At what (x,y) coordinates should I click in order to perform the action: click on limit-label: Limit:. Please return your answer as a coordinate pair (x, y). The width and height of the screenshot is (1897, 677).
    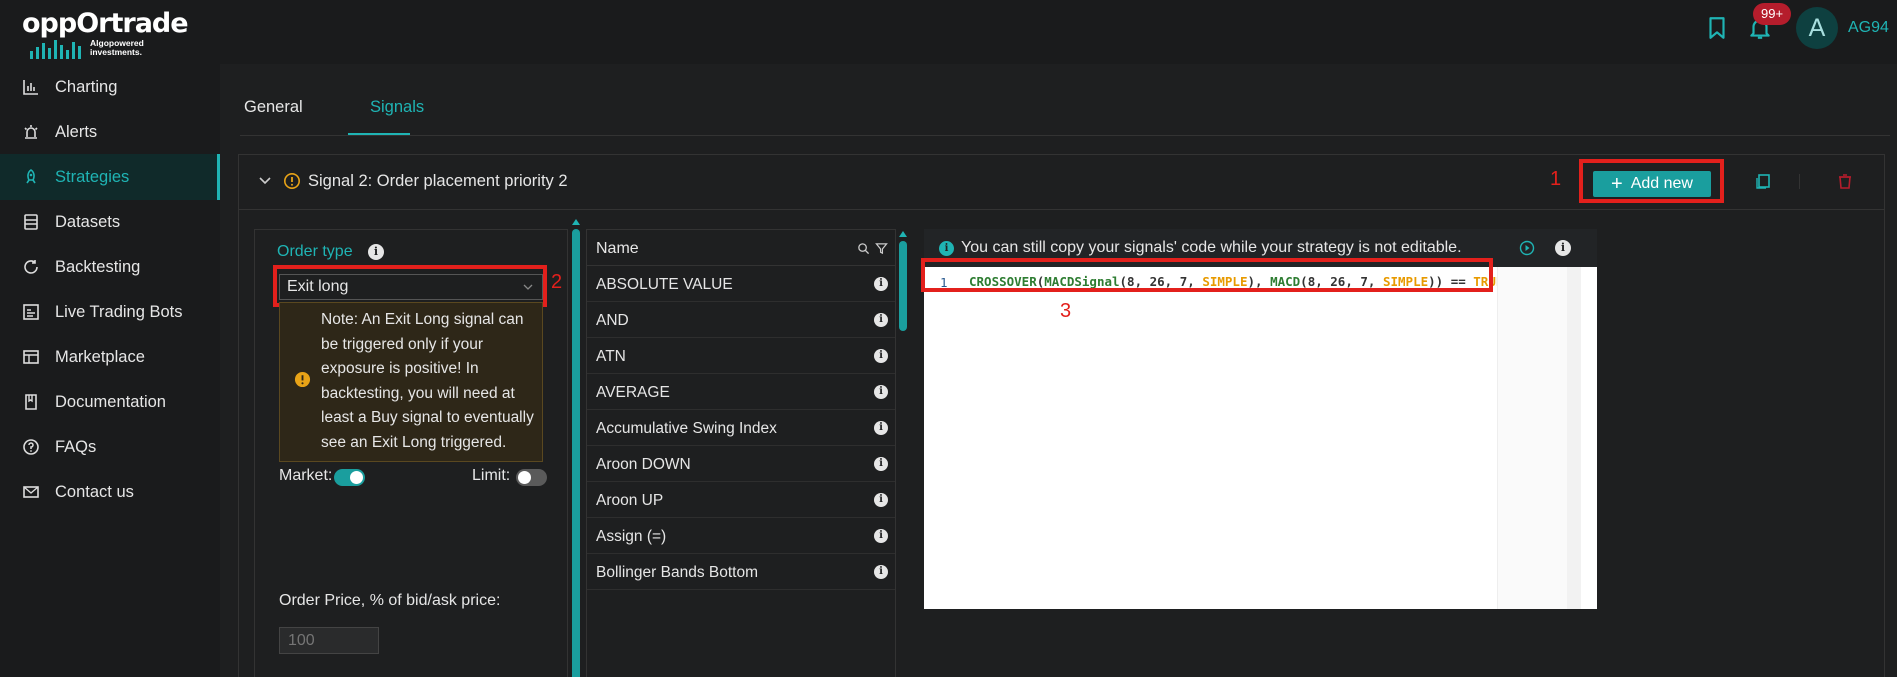
    Looking at the image, I should click on (491, 475).